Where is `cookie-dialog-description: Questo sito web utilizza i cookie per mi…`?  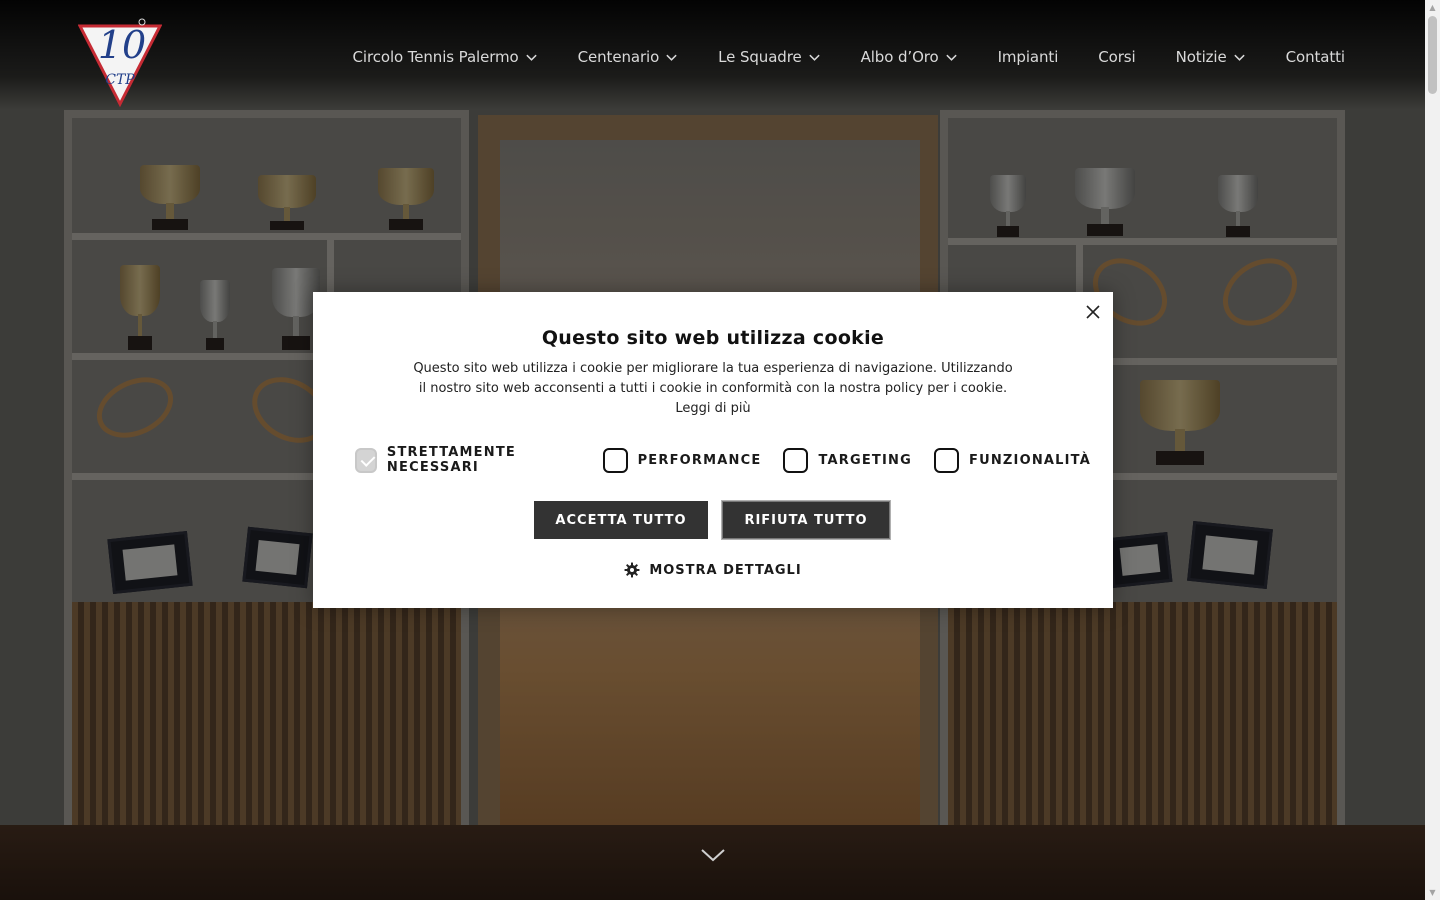
cookie-dialog-description: Questo sito web utilizza i cookie per mi… is located at coordinates (713, 389).